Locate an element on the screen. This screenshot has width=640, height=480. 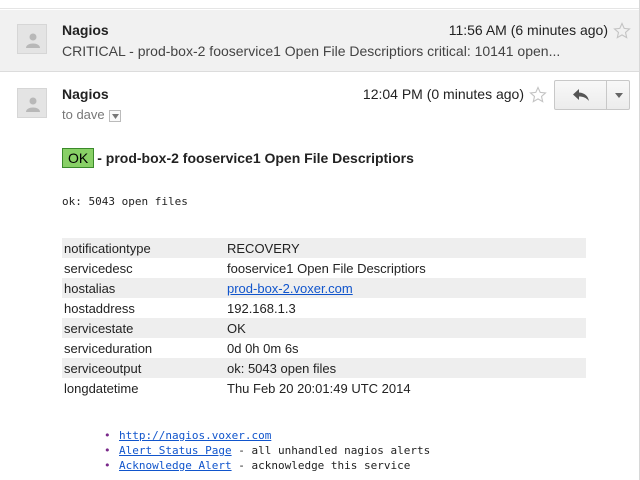
detail-value: ok: 5043 open files is located at coordinates (405, 368).